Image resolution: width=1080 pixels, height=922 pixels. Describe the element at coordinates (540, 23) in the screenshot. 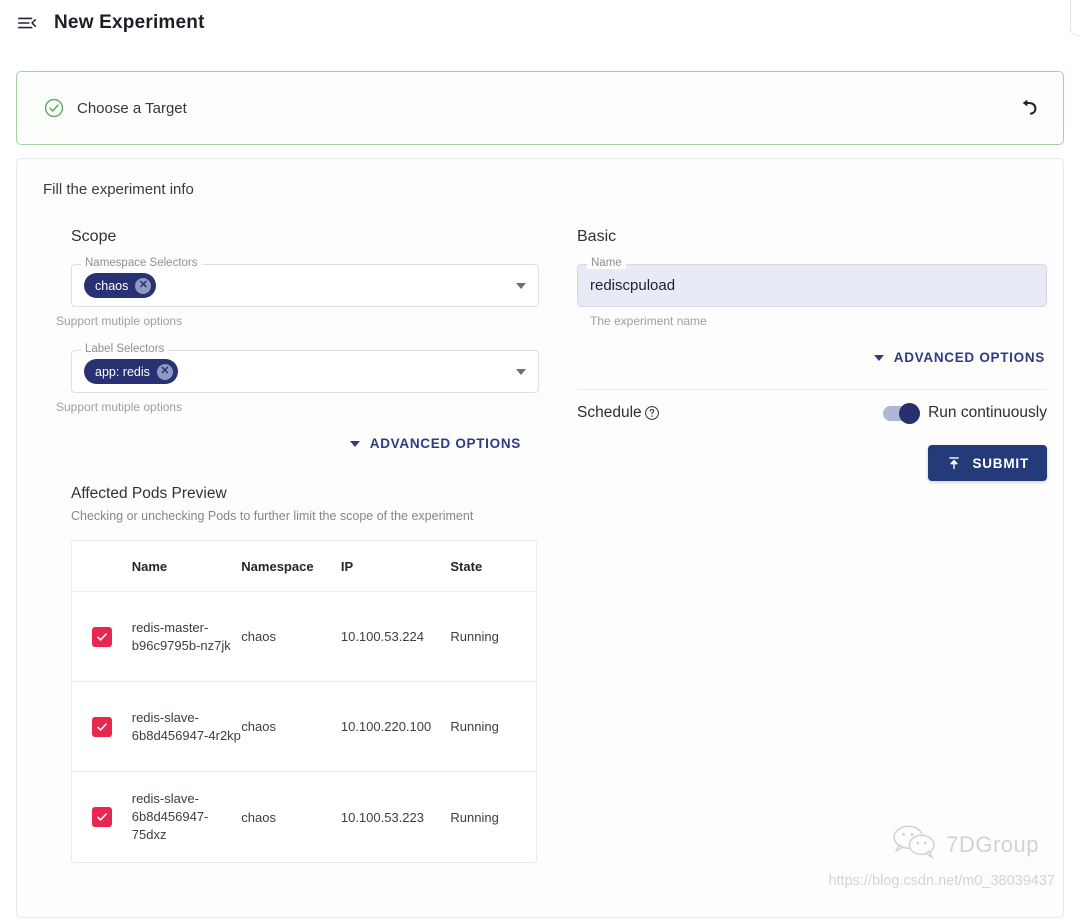

I see `app-header: New Experiment` at that location.